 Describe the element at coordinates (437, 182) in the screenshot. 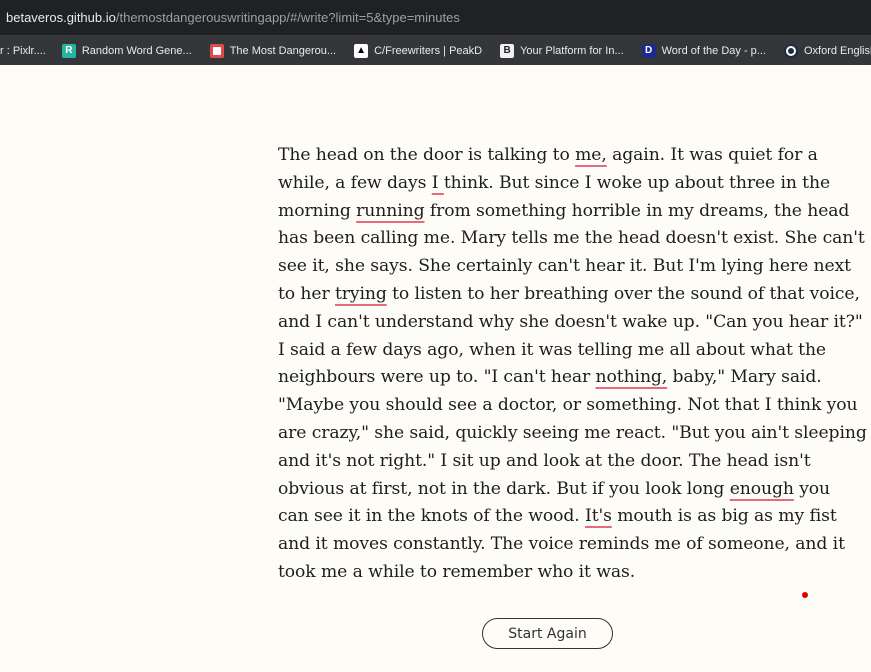

I see `spellcheck-word: I` at that location.